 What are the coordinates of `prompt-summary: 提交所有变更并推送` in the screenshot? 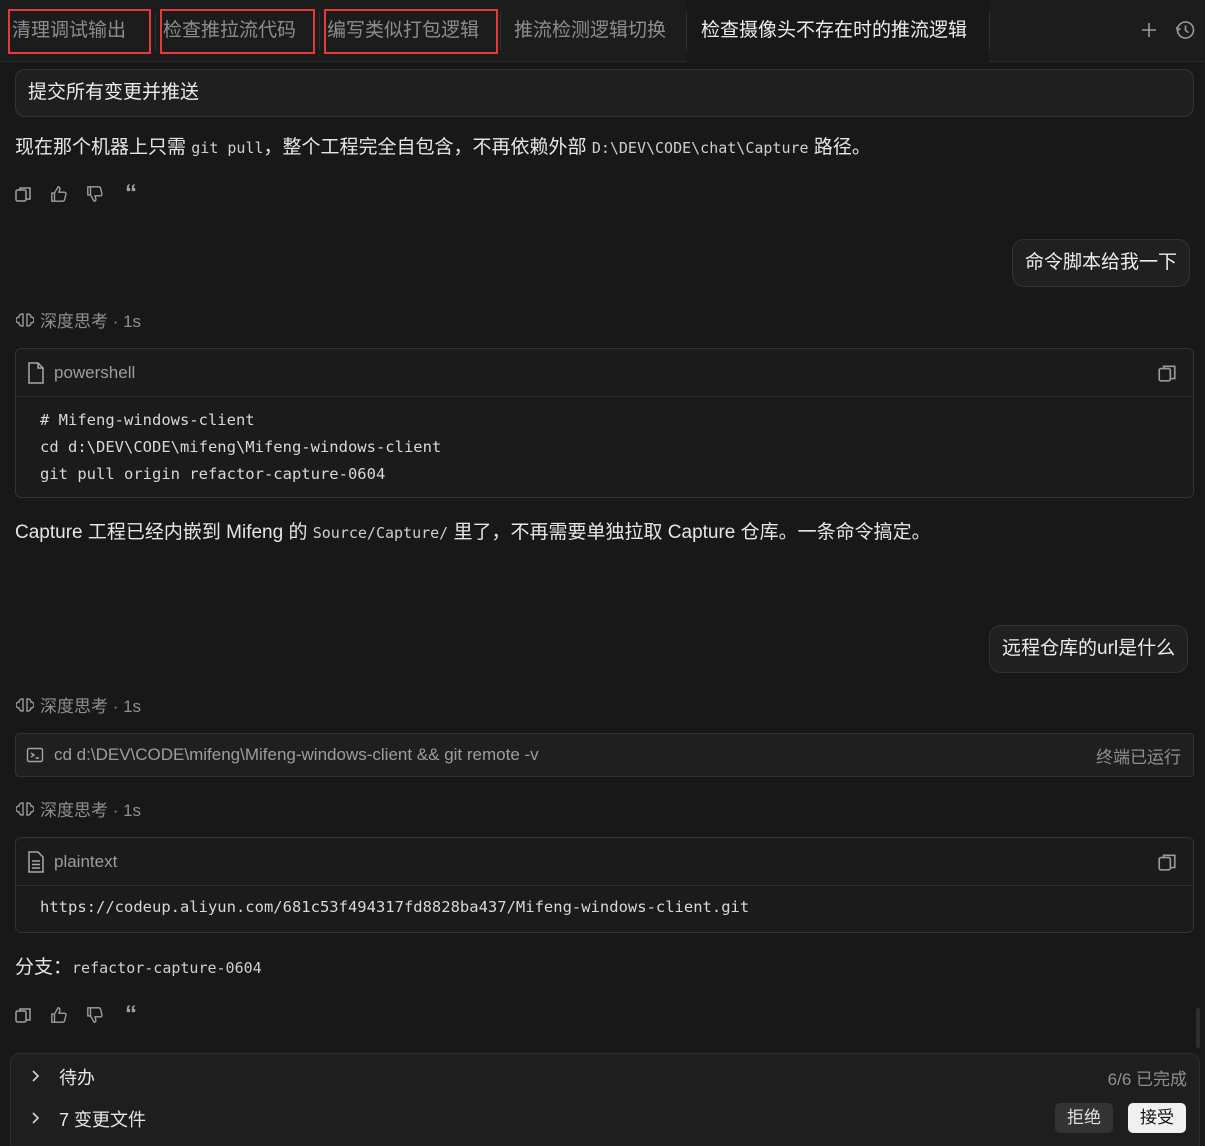 It's located at (604, 93).